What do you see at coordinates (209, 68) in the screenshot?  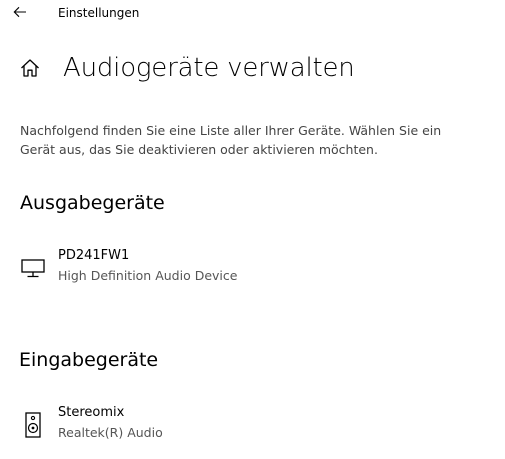 I see `page-title: Audiogeräte verwalten` at bounding box center [209, 68].